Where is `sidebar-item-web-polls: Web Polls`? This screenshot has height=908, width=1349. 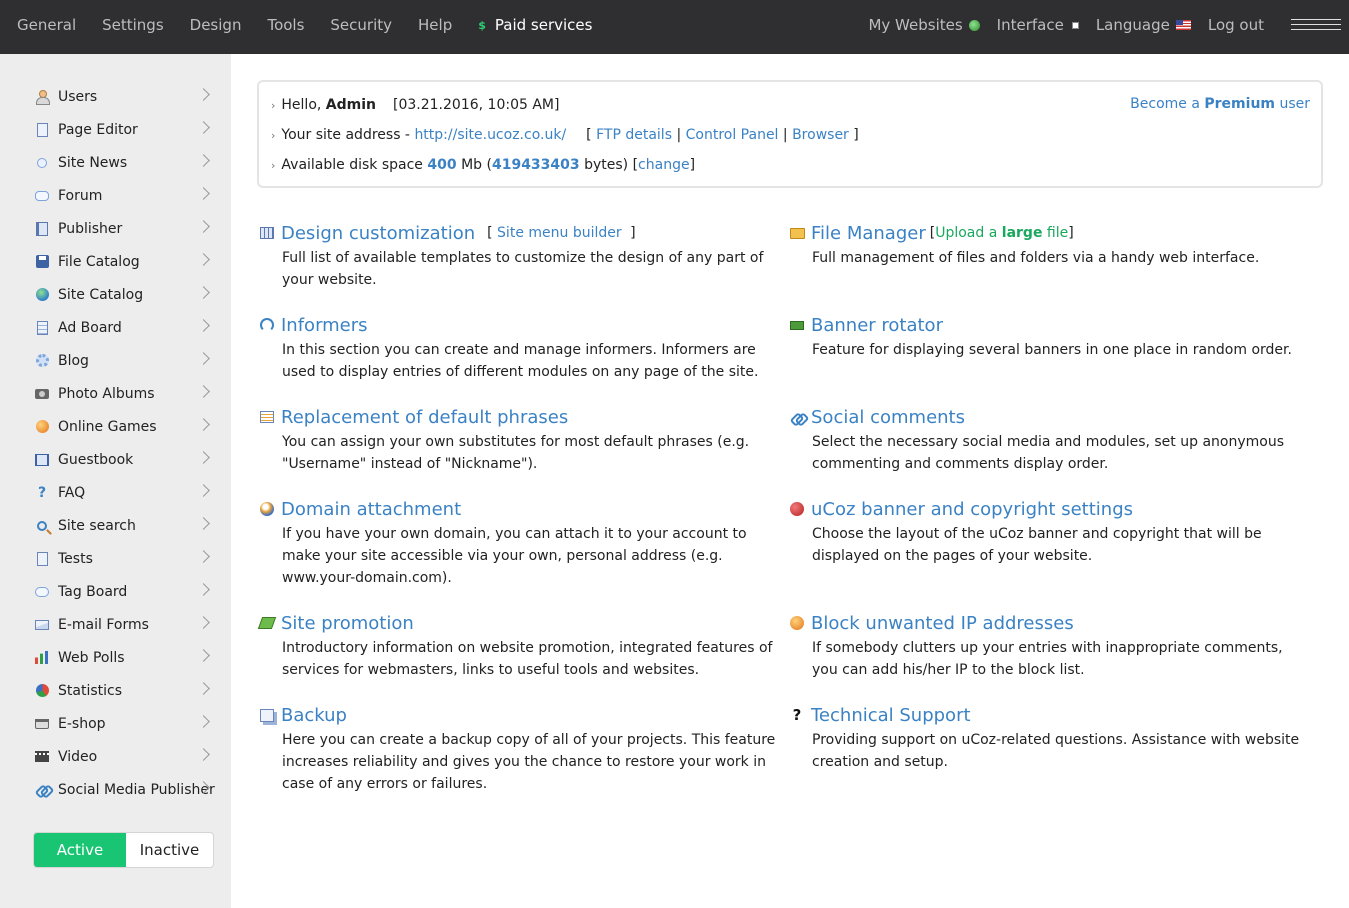
sidebar-item-web-polls: Web Polls is located at coordinates (115, 657).